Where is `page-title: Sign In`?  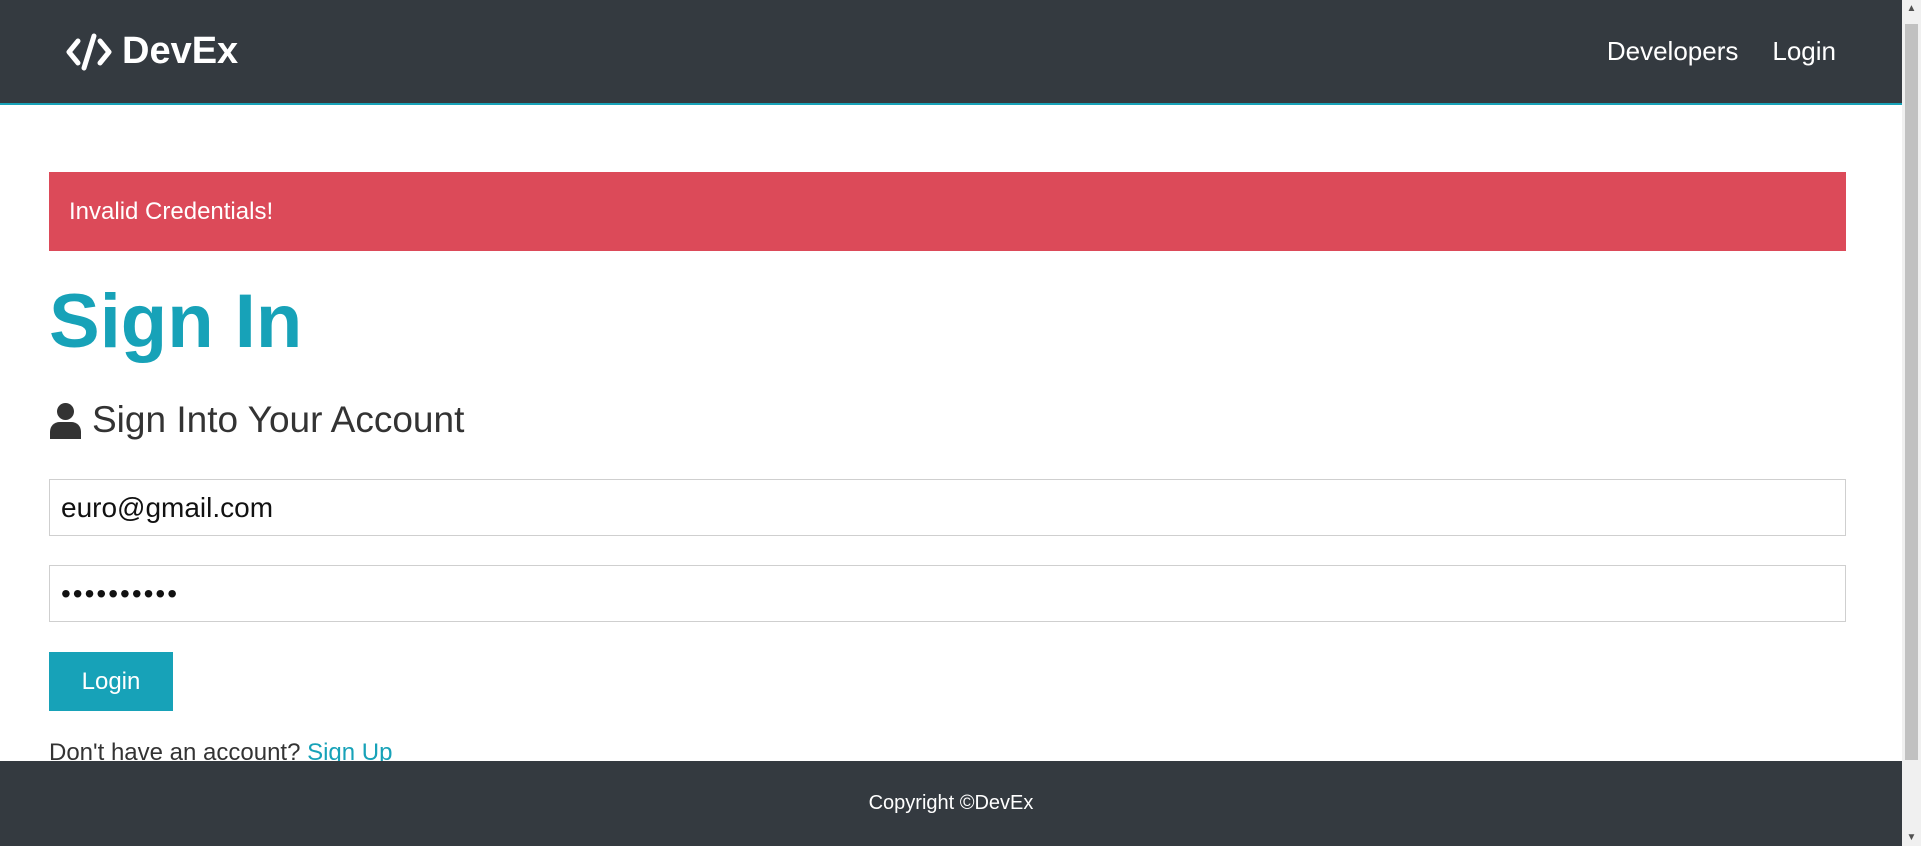
page-title: Sign In is located at coordinates (176, 321).